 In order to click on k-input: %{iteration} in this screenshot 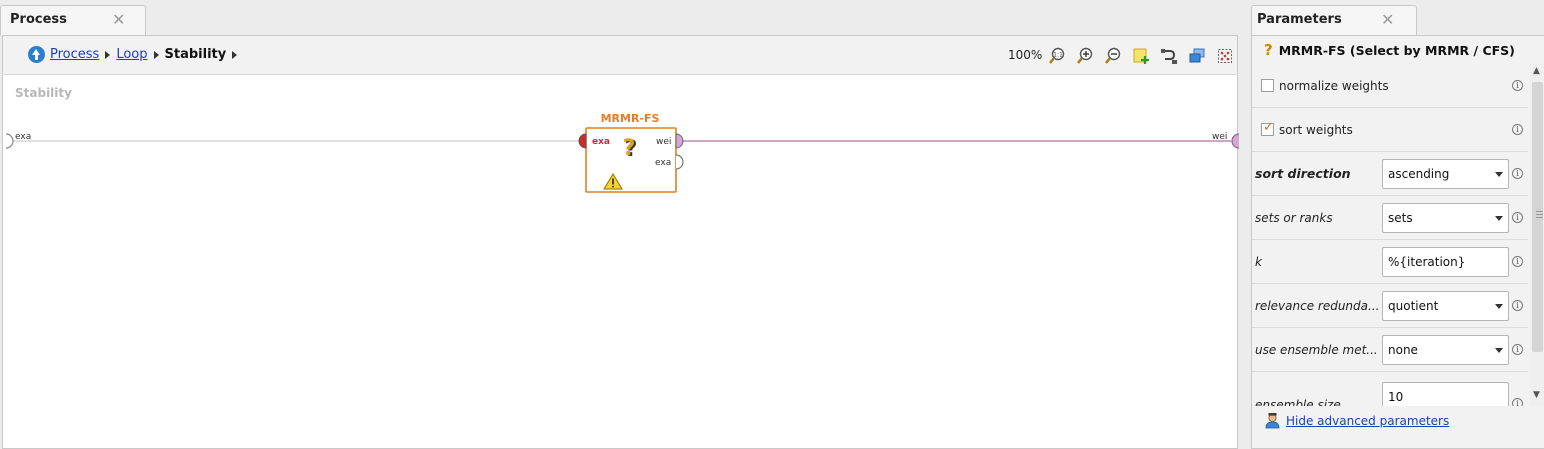, I will do `click(1445, 261)`.